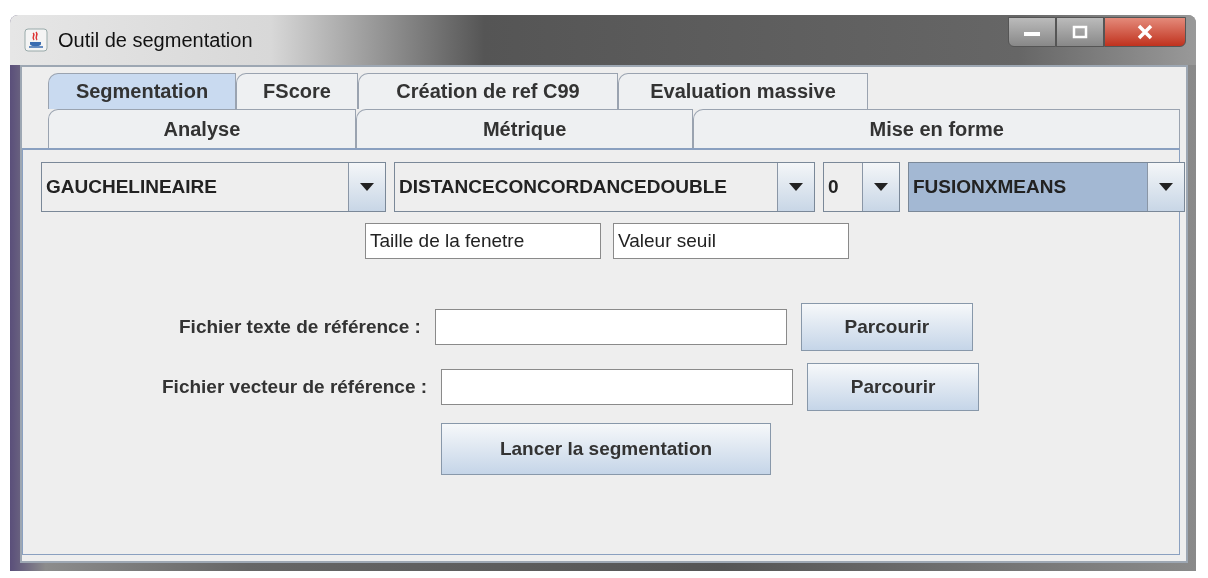 Image resolution: width=1208 pixels, height=578 pixels. I want to click on field-label: Fichier texte de référence :, so click(300, 327).